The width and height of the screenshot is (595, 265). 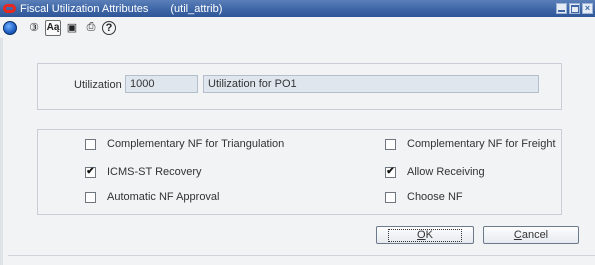 I want to click on option-choose-nf: Choose NF, so click(x=424, y=197).